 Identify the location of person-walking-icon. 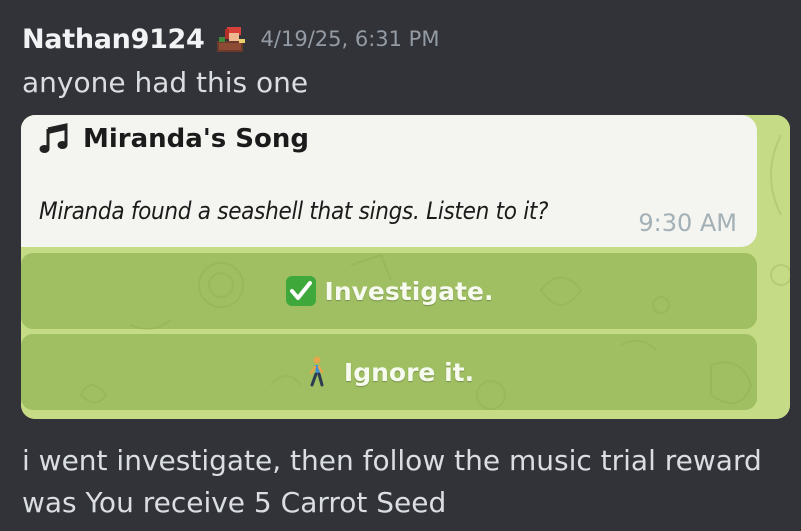
(319, 372).